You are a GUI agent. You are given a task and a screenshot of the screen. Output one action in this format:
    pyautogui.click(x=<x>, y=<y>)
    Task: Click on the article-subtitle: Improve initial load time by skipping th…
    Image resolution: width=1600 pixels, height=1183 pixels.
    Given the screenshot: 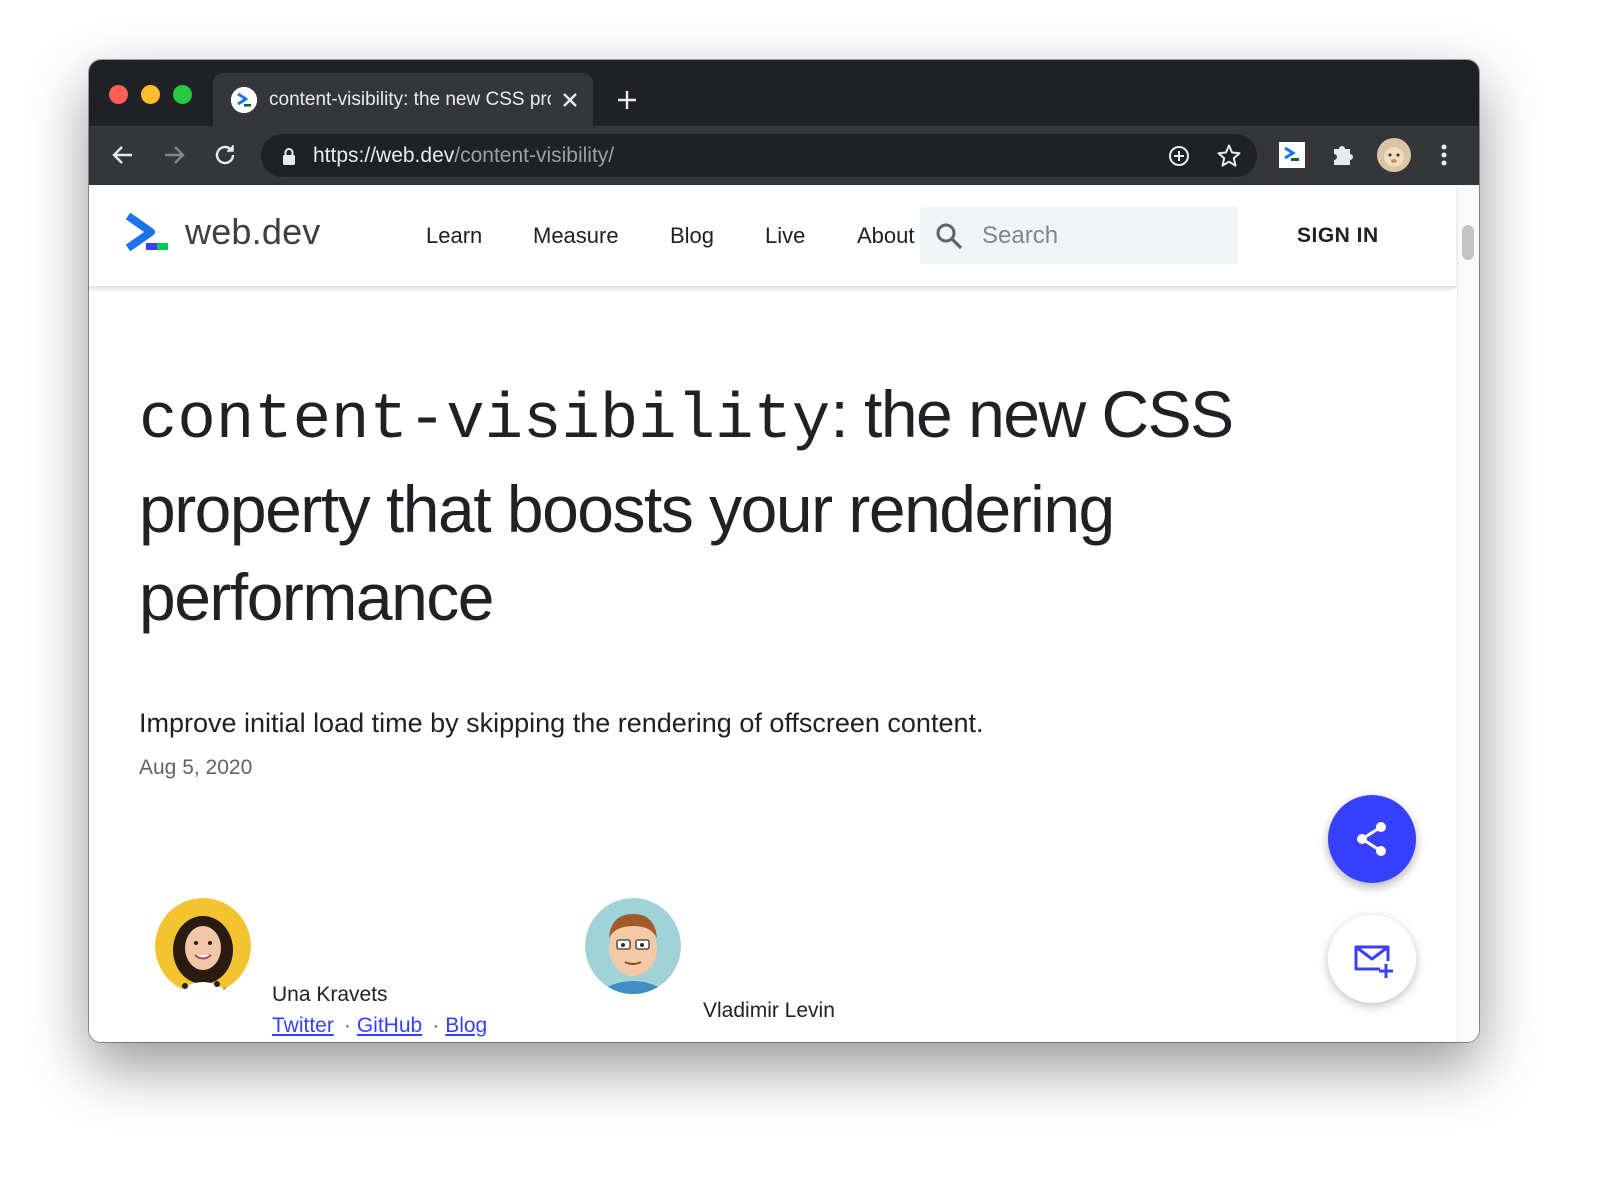 What is the action you would take?
    pyautogui.click(x=561, y=723)
    